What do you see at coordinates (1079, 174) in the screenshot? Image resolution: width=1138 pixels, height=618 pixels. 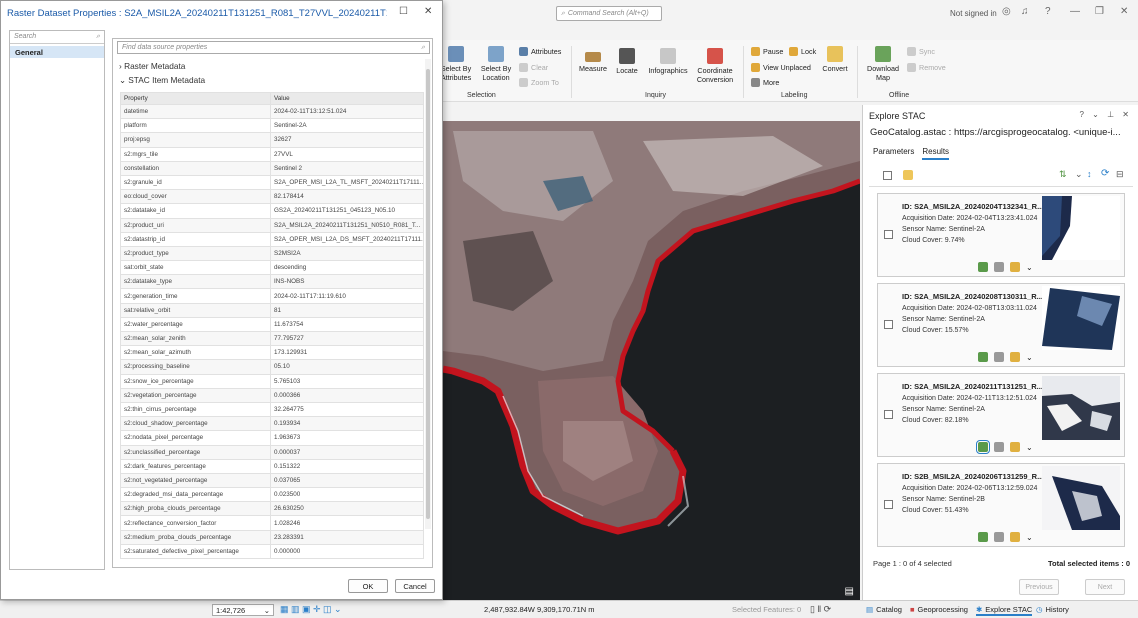 I see `sort-options-icon: ⌄` at bounding box center [1079, 174].